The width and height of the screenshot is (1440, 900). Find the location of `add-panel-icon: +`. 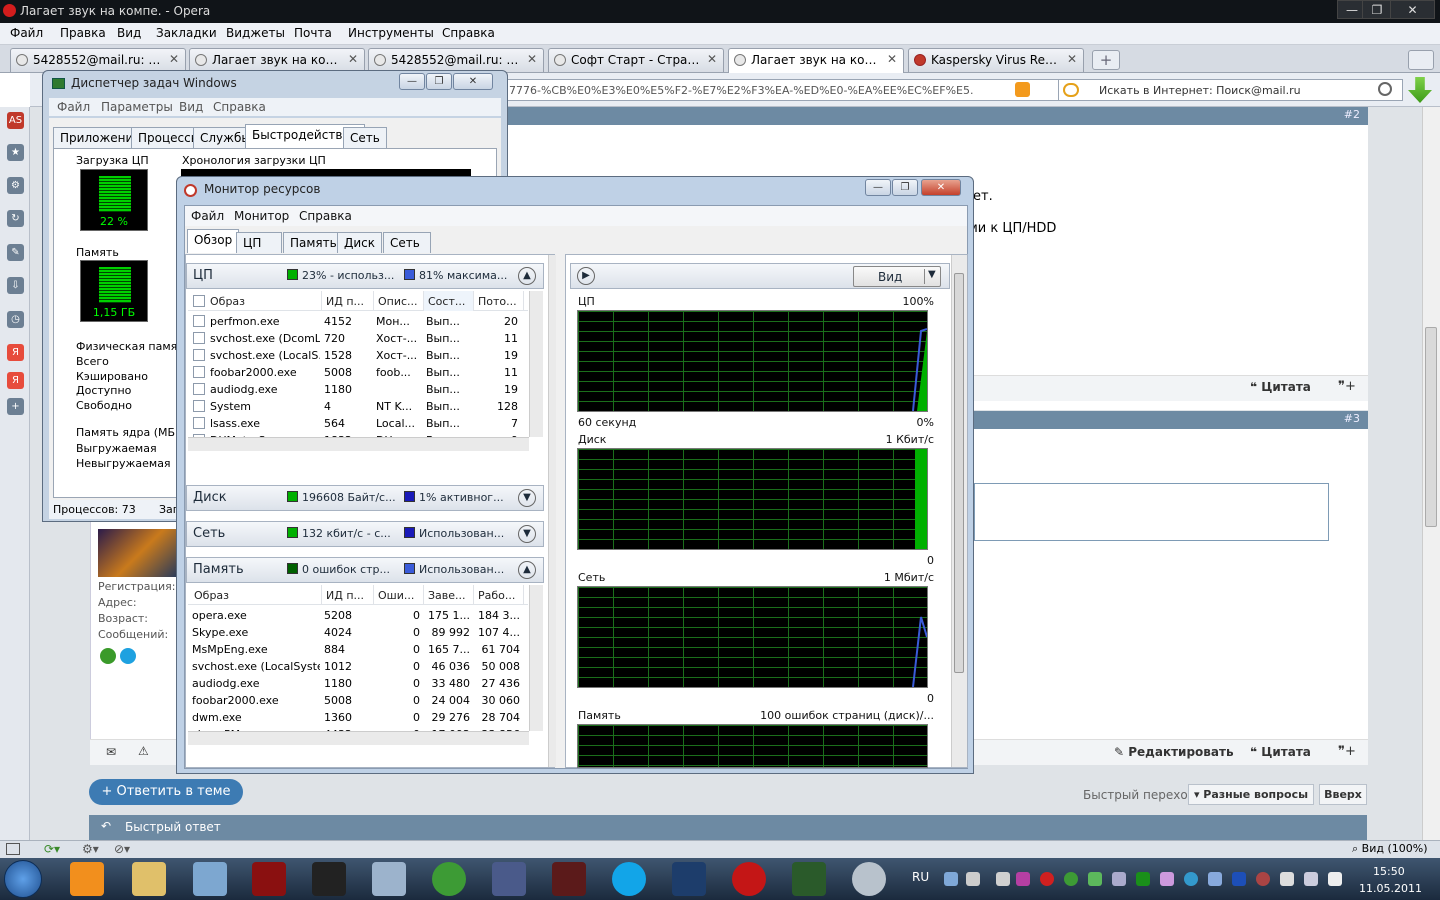

add-panel-icon: + is located at coordinates (15, 406).